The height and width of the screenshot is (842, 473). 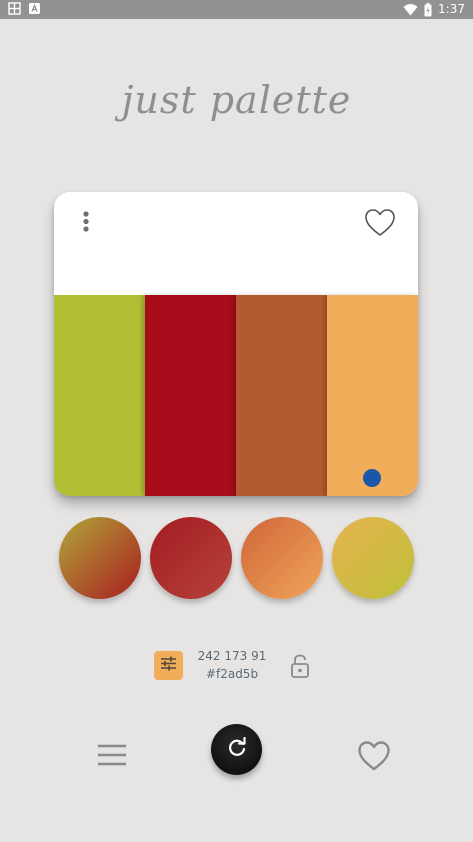 I want to click on adjust-color-button, so click(x=168, y=665).